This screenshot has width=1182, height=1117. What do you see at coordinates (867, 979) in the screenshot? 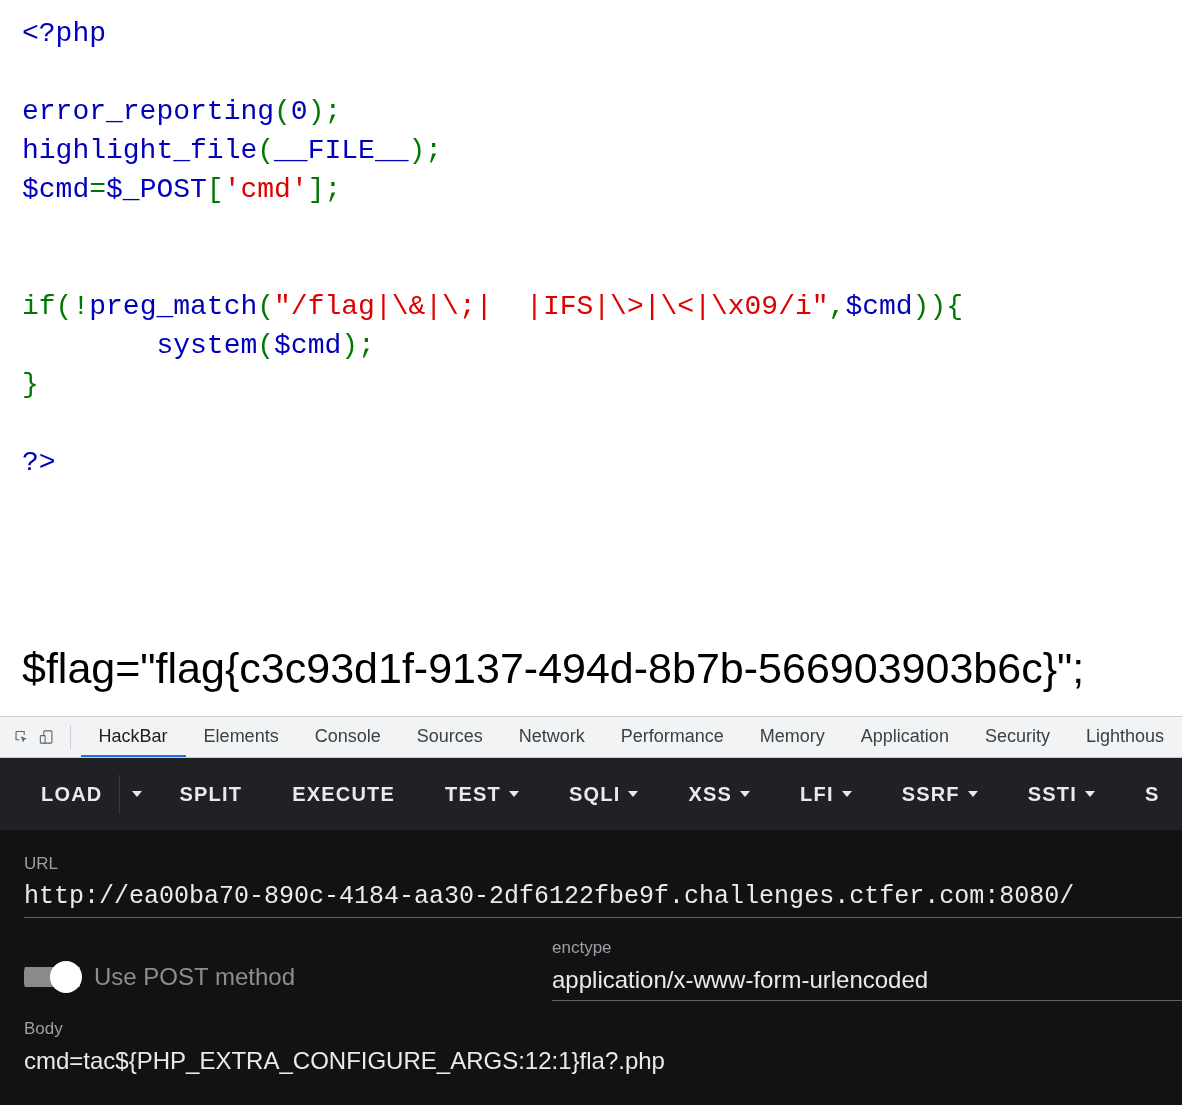
I see `enctype-field: application/x-www-form-urlencoded` at bounding box center [867, 979].